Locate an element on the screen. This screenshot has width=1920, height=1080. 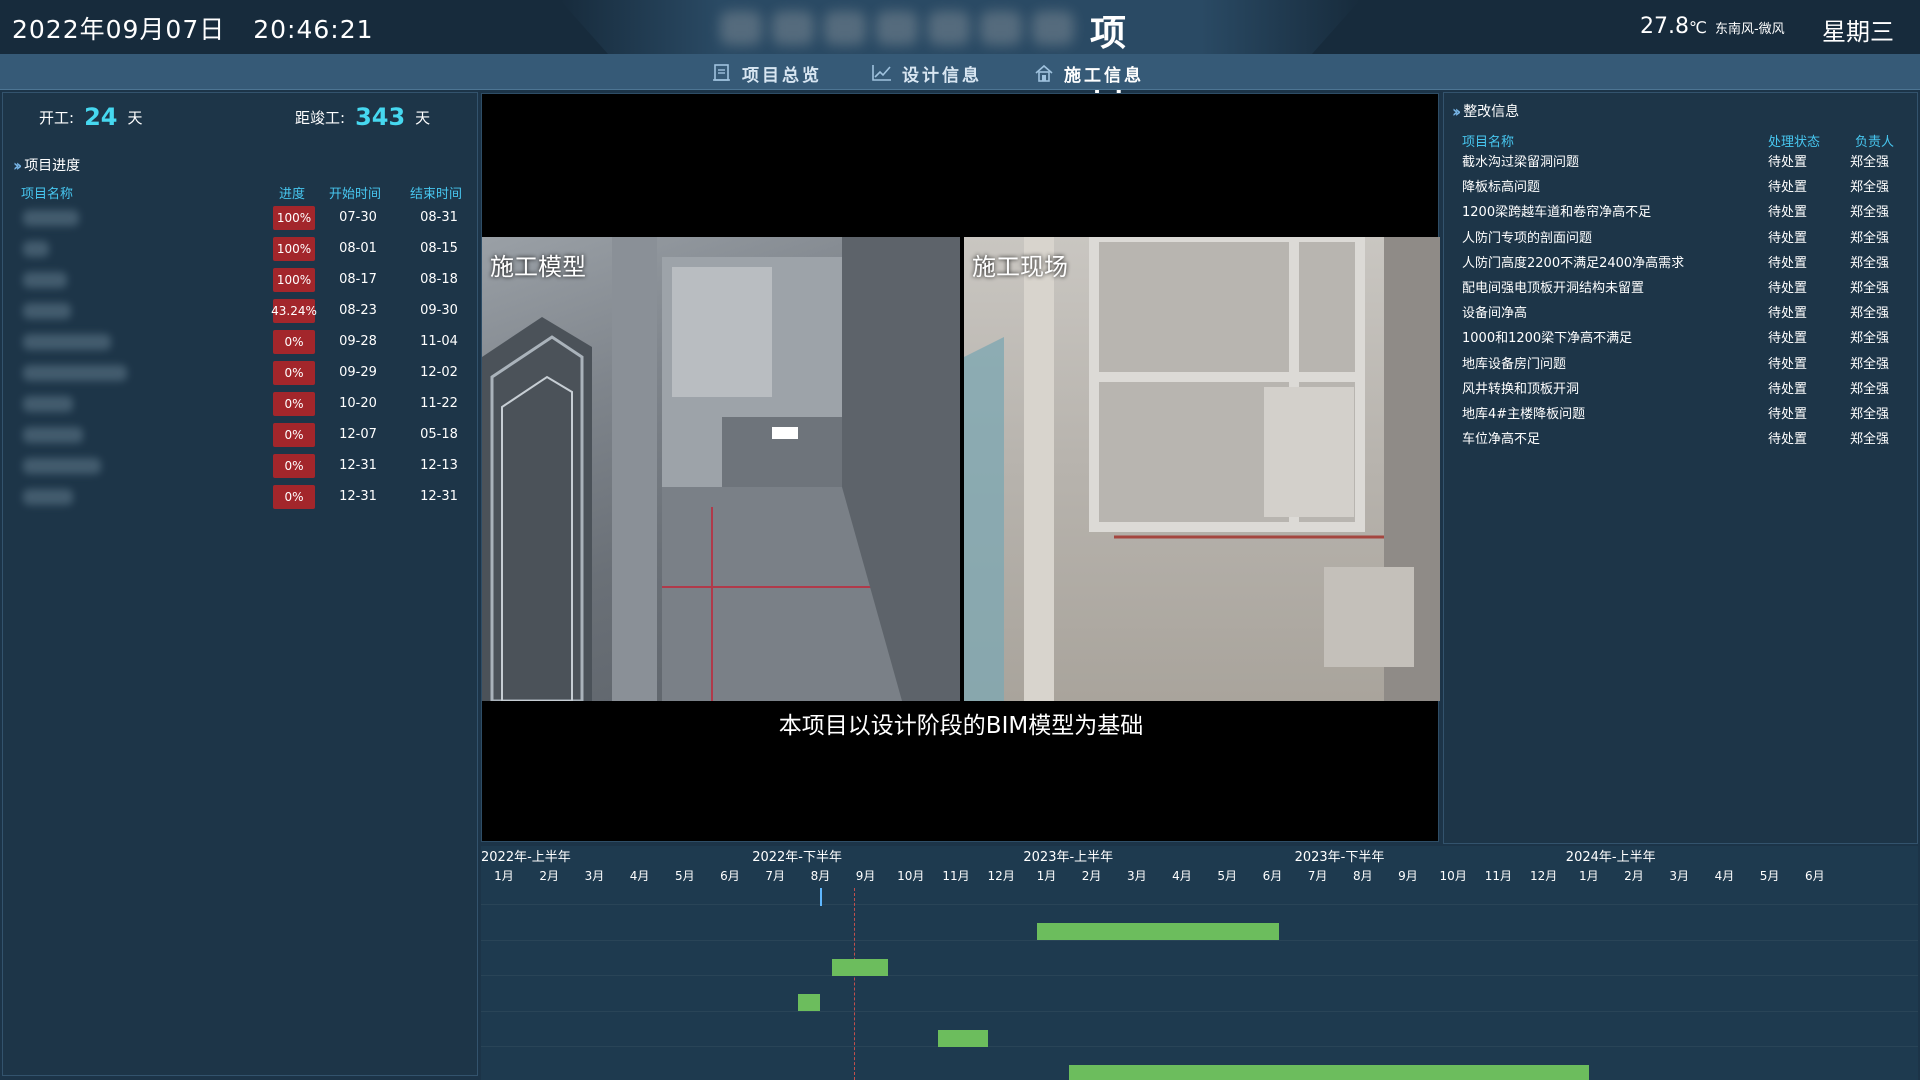
chart-icon is located at coordinates (881, 73).